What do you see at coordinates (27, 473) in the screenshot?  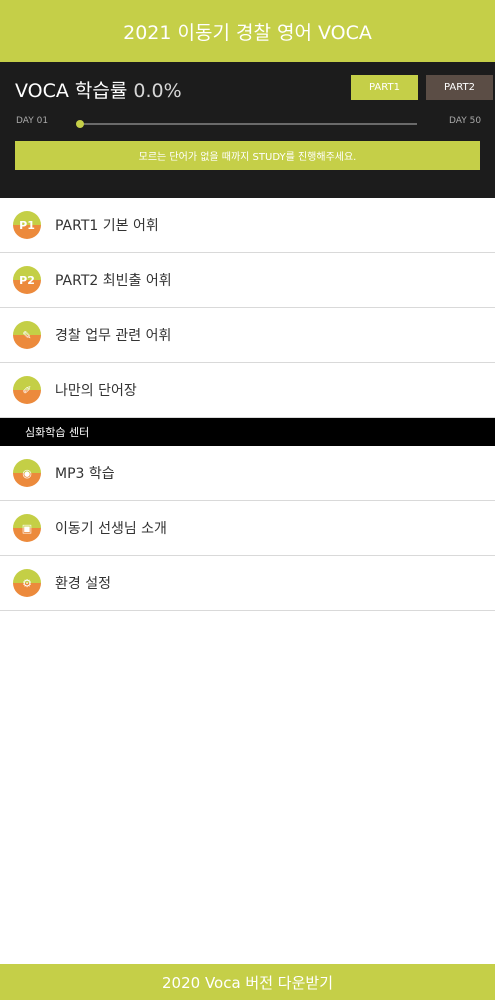 I see `mp3-player-icon: ◉` at bounding box center [27, 473].